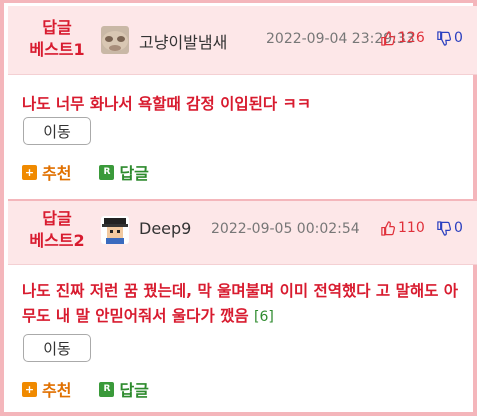  I want to click on reply-text: 나도 너무 화나서 욕할때 감정 이입된다 ㅋㅋ, so click(247, 104).